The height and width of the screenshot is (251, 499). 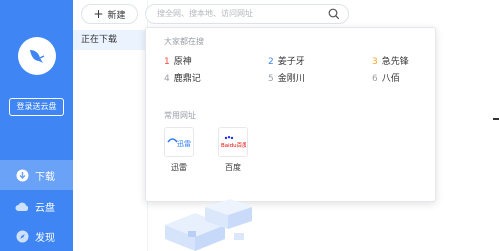 I want to click on download-icon, so click(x=22, y=175).